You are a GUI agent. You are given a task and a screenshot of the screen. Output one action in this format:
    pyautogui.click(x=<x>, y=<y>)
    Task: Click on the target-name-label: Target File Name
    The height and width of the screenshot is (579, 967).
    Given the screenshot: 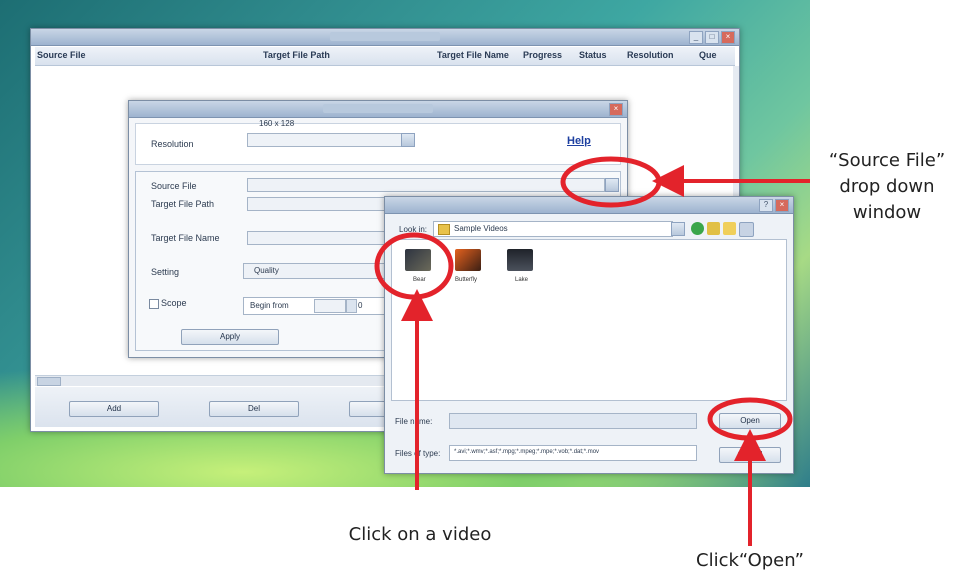 What is the action you would take?
    pyautogui.click(x=185, y=238)
    